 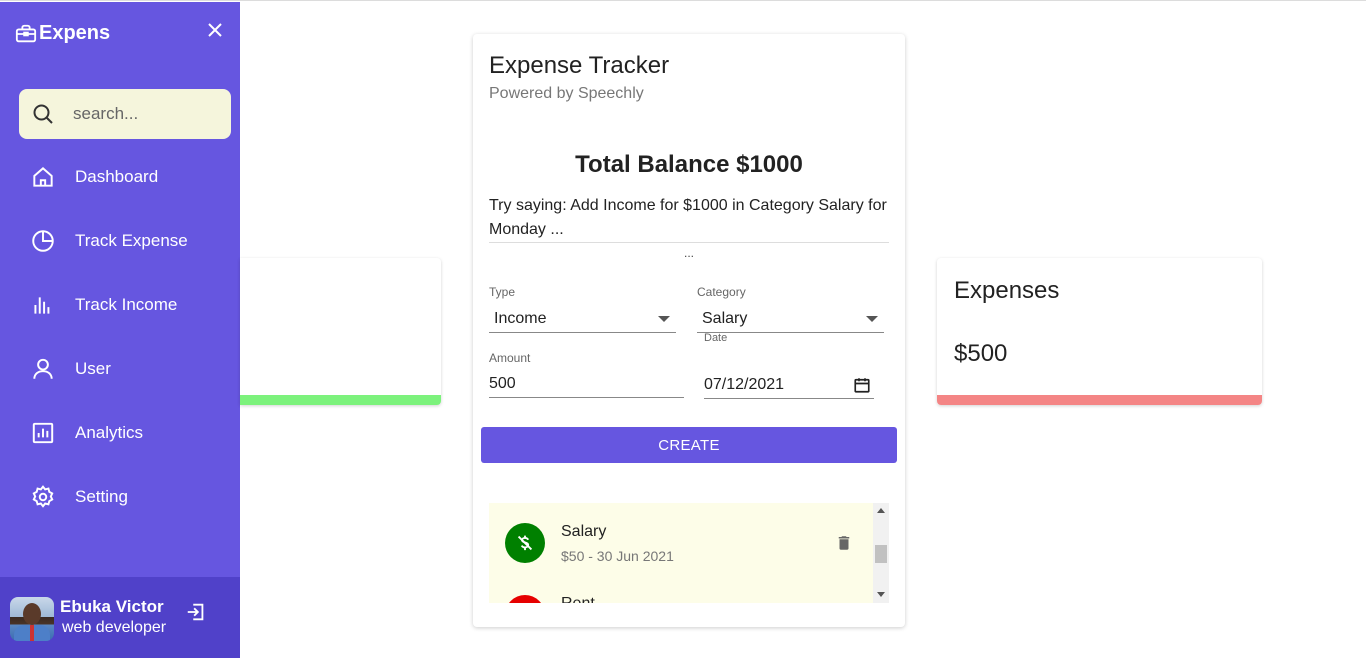 What do you see at coordinates (617, 556) in the screenshot?
I see `transaction-meta: $50 - 30 Jun 2021` at bounding box center [617, 556].